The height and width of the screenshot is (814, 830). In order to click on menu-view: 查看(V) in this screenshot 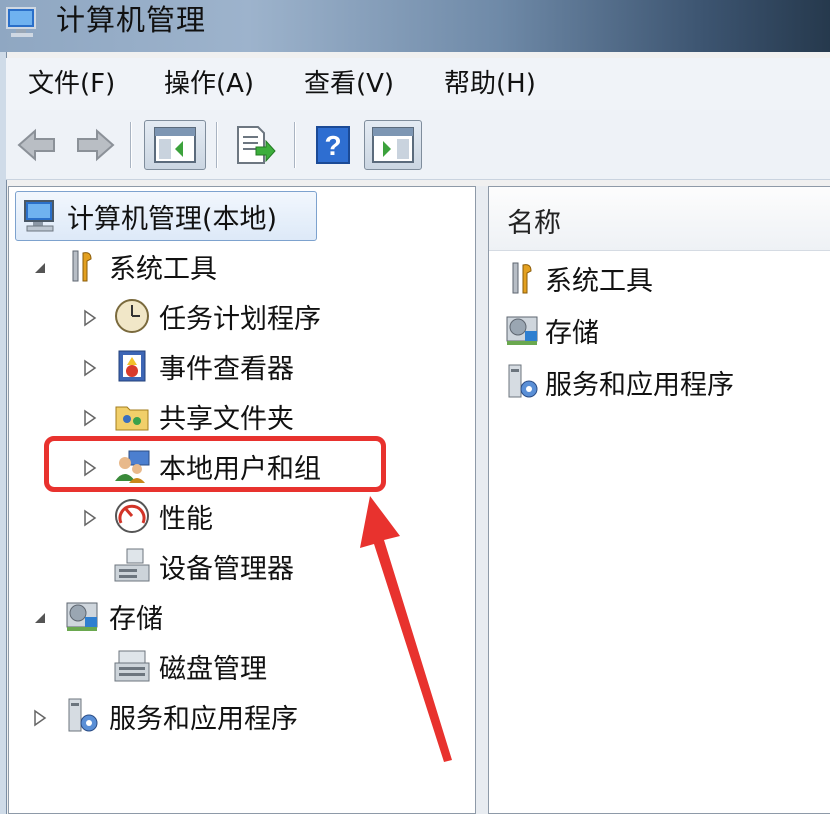, I will do `click(349, 84)`.